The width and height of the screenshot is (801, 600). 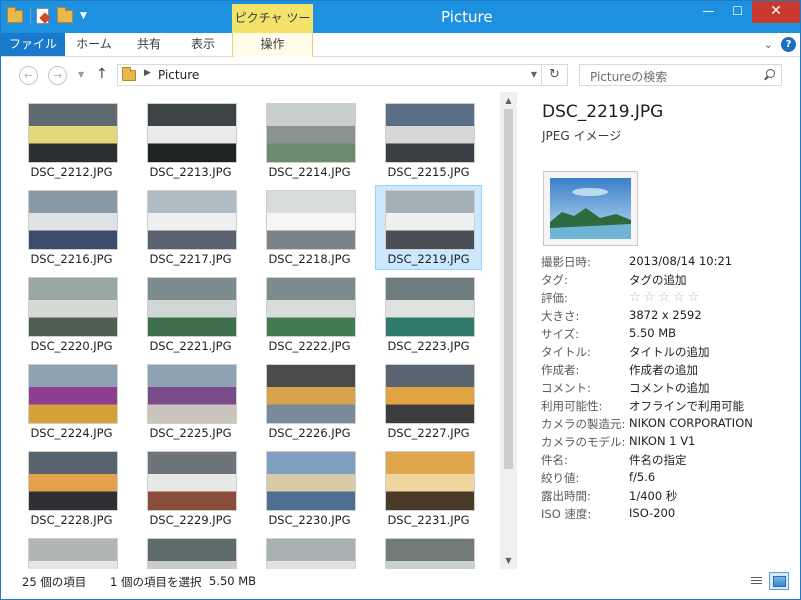 What do you see at coordinates (508, 289) in the screenshot?
I see `scrollbar-thumb` at bounding box center [508, 289].